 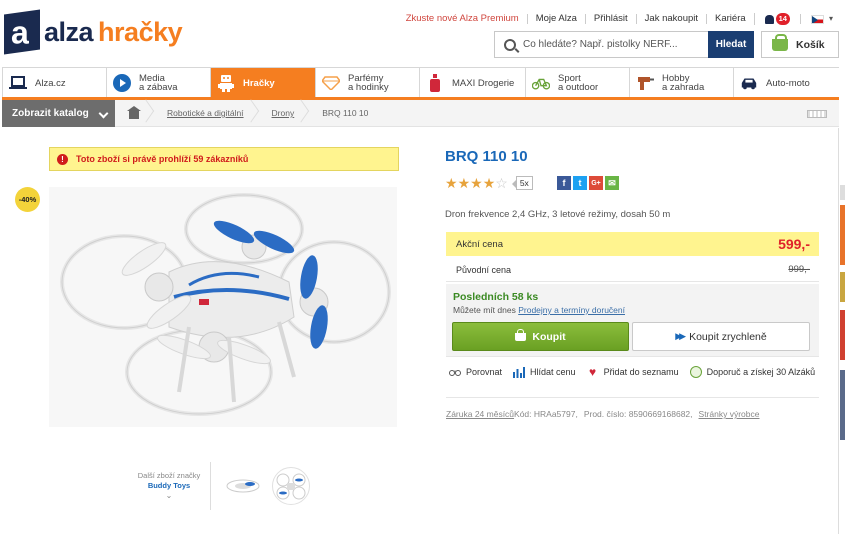 I want to click on diamond-icon, so click(x=331, y=83).